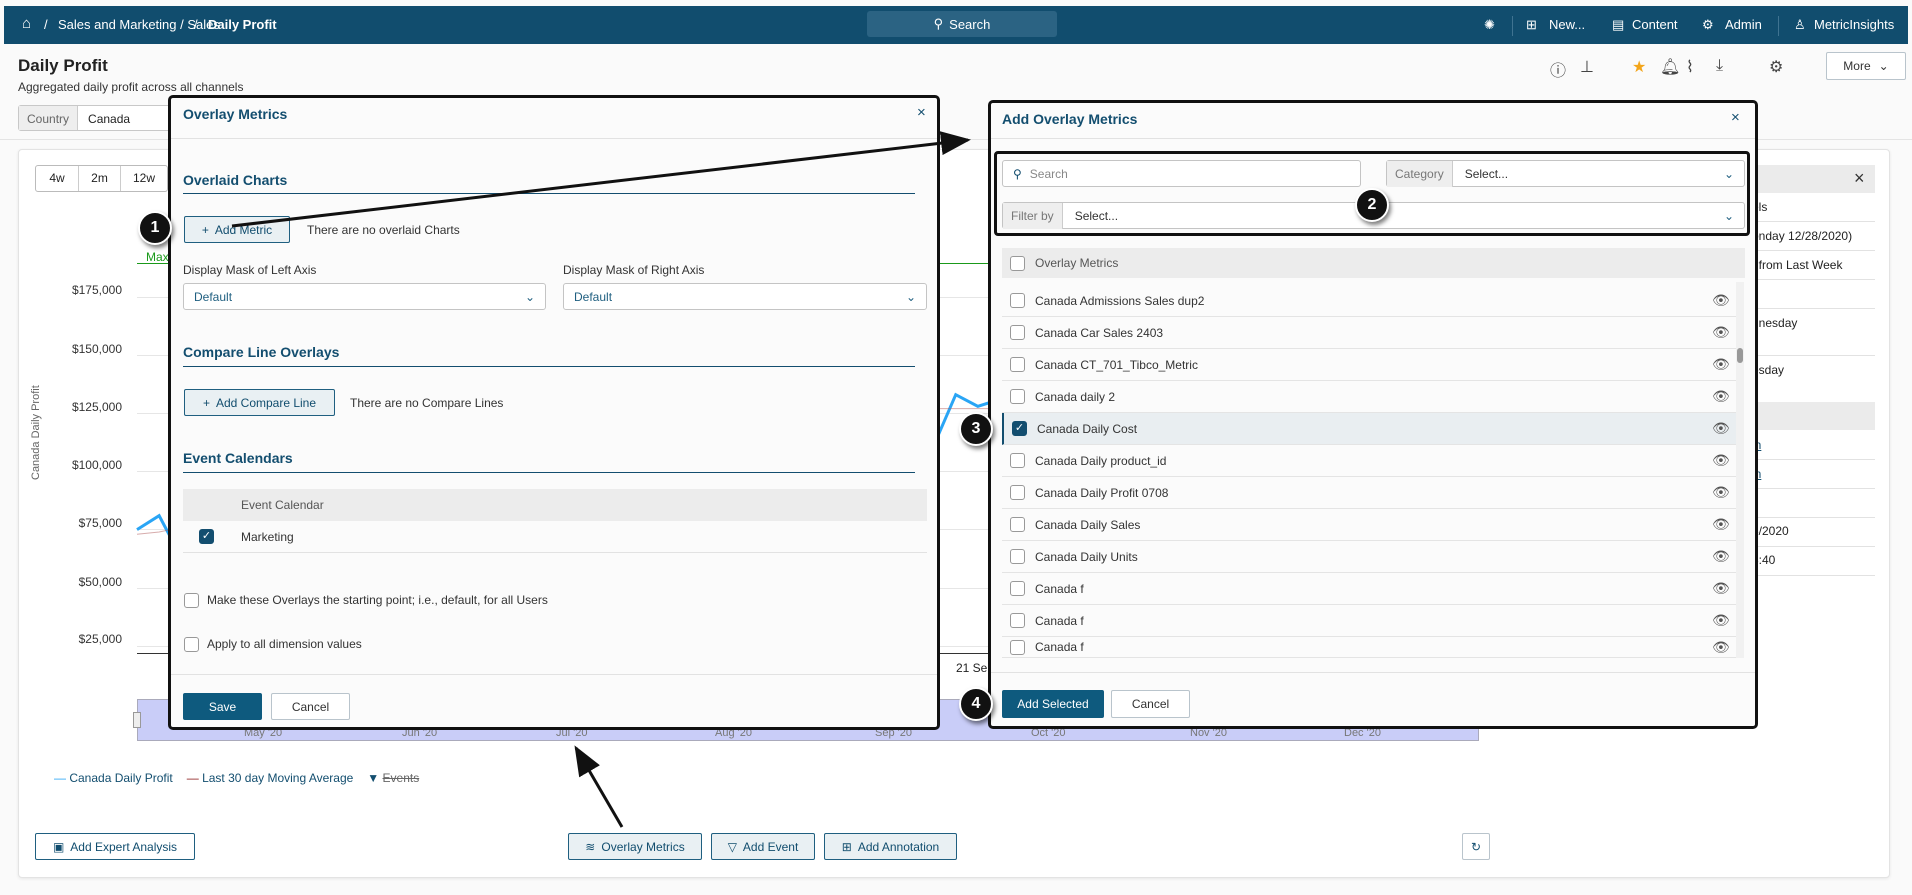  What do you see at coordinates (191, 644) in the screenshot?
I see `apply-all-checkbox` at bounding box center [191, 644].